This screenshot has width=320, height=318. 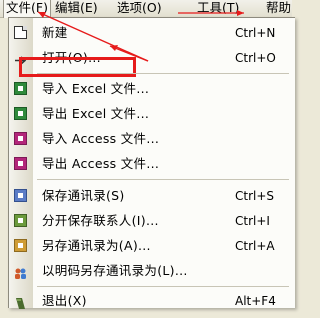 I want to click on menu-item-shortcut: Ctrl+I, so click(x=252, y=221).